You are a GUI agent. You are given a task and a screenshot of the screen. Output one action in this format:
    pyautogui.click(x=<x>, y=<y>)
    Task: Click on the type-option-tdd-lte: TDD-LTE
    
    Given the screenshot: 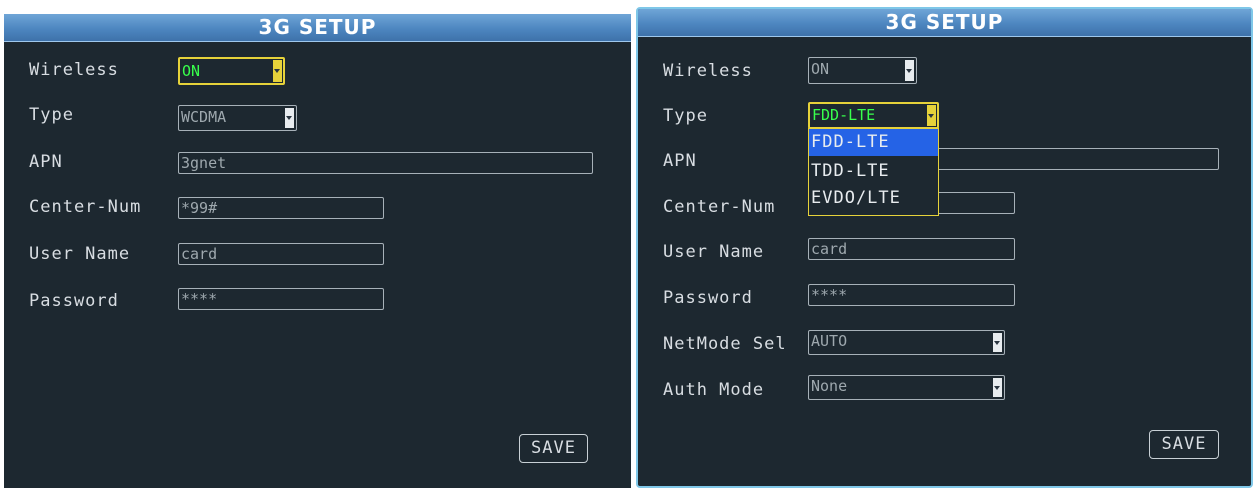 What is the action you would take?
    pyautogui.click(x=873, y=171)
    